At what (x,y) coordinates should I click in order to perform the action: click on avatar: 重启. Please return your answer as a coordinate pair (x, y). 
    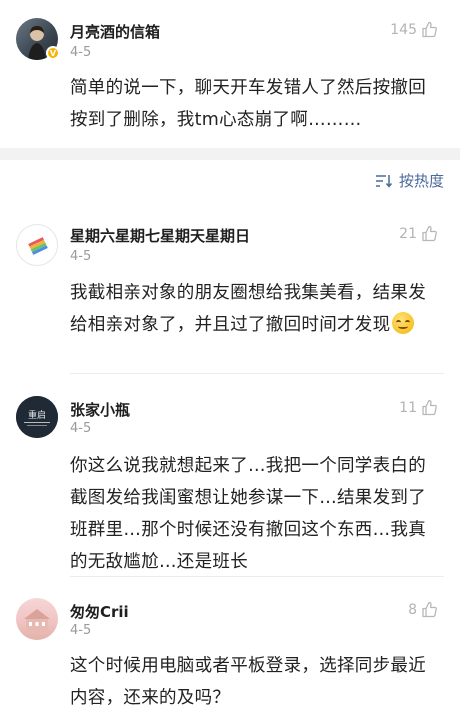
    Looking at the image, I should click on (37, 417).